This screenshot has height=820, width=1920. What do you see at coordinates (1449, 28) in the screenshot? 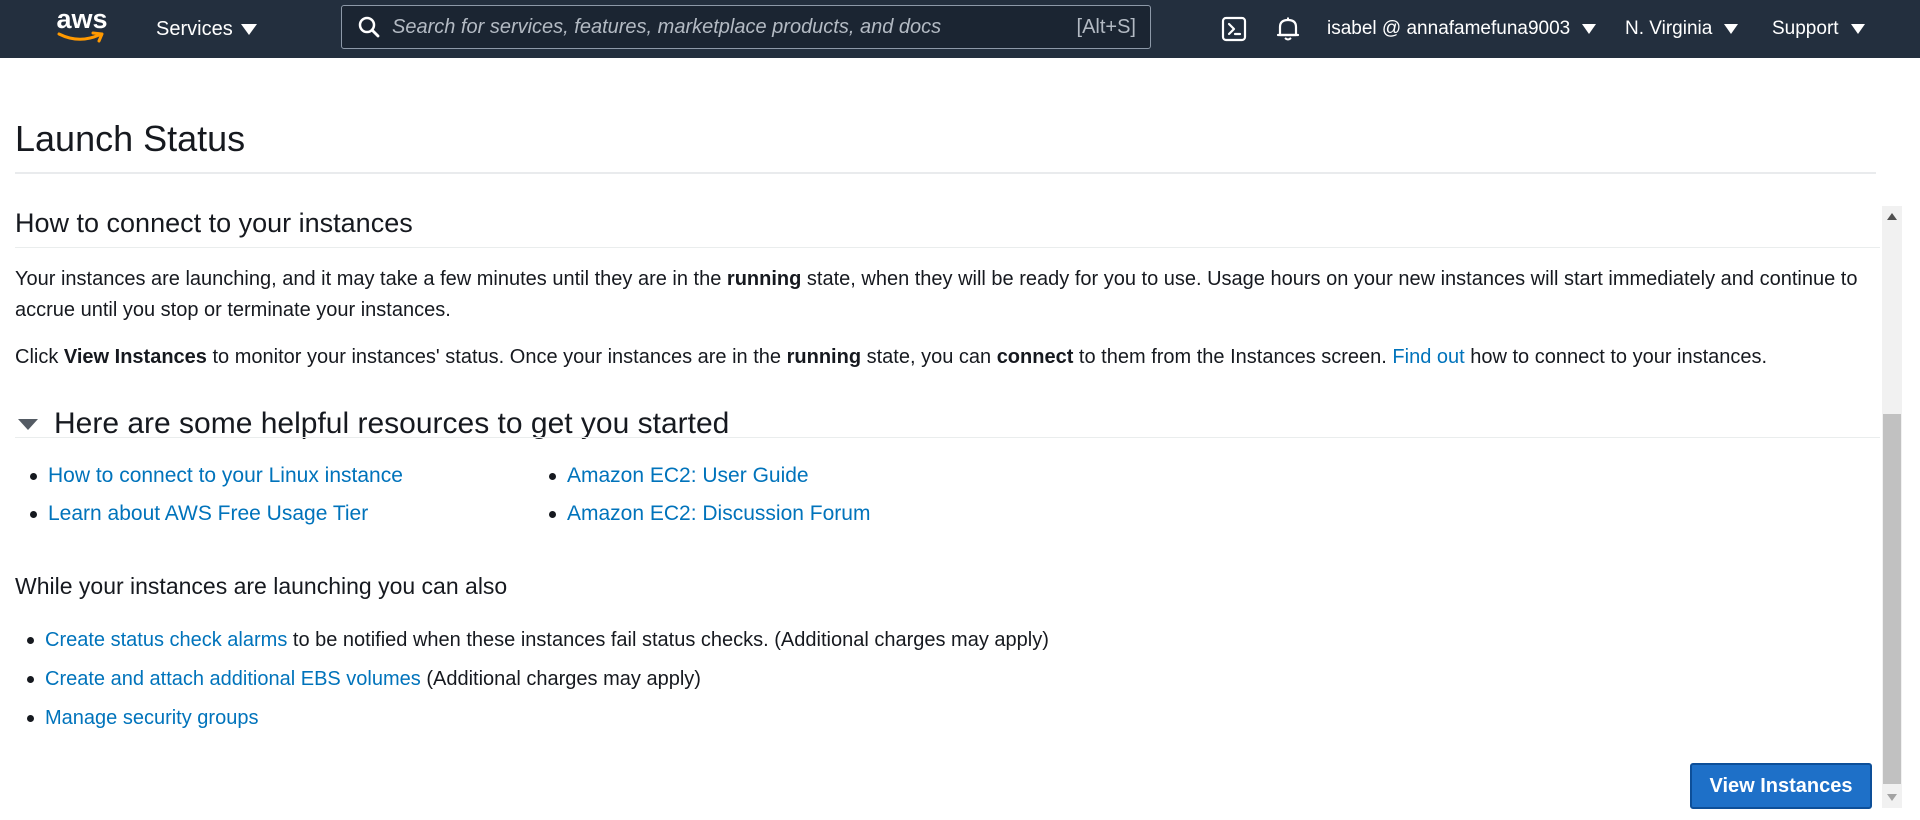
I see `account-label: isabel @ annafamefuna9003` at bounding box center [1449, 28].